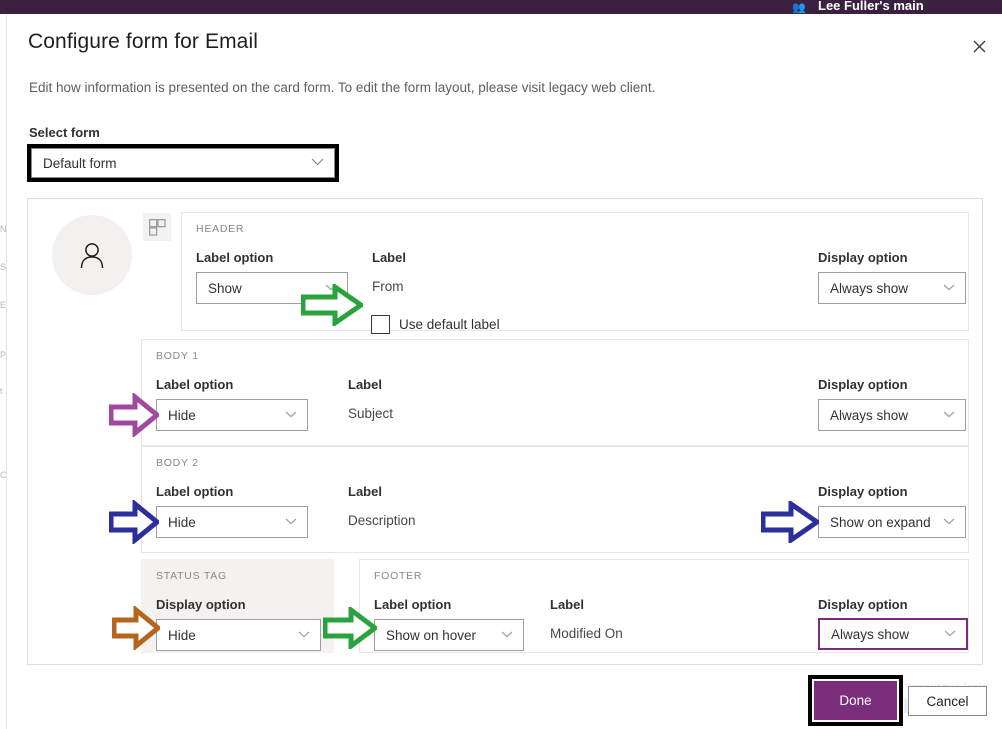 Image resolution: width=1002 pixels, height=729 pixels. What do you see at coordinates (80, 163) in the screenshot?
I see `select-form-value: Default form` at bounding box center [80, 163].